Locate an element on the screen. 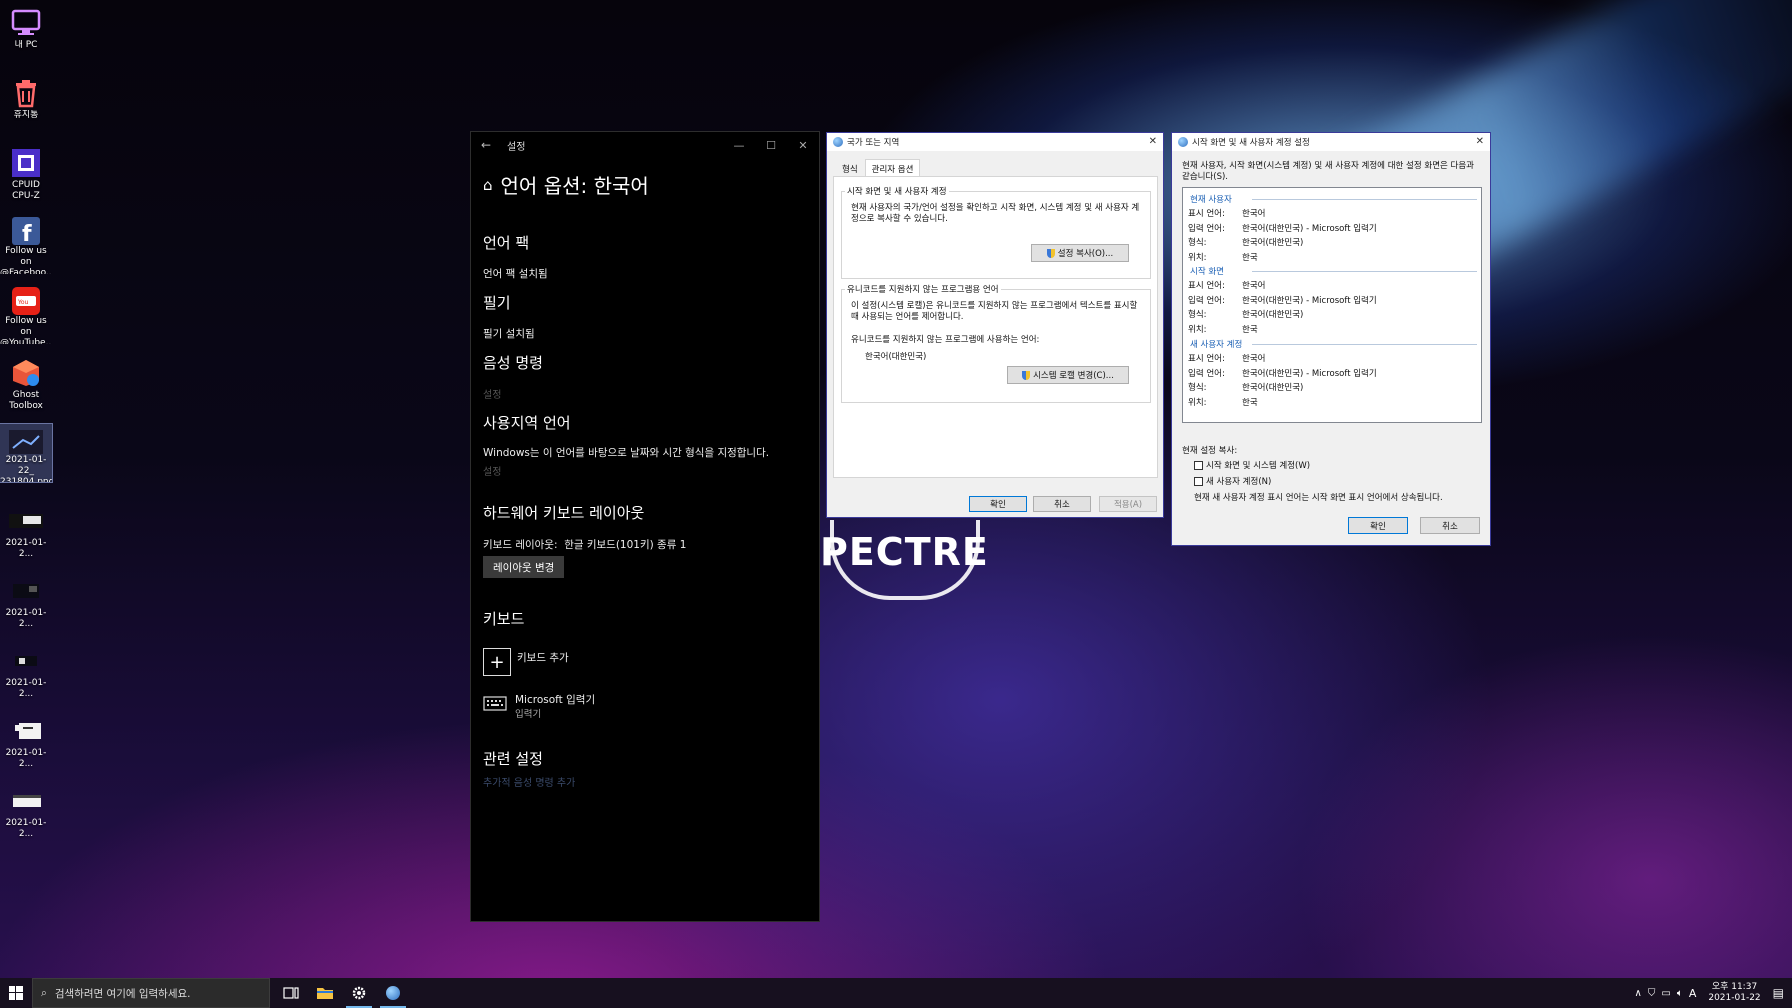 The height and width of the screenshot is (1008, 1792). youtube-icon: You is located at coordinates (26, 301).